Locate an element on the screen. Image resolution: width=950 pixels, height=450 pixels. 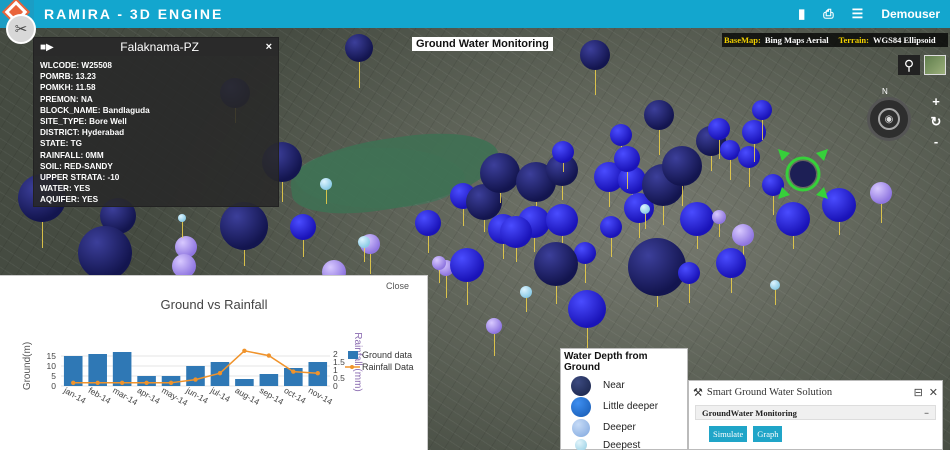
legend-little-deeper-swatch is located at coordinates (581, 406).